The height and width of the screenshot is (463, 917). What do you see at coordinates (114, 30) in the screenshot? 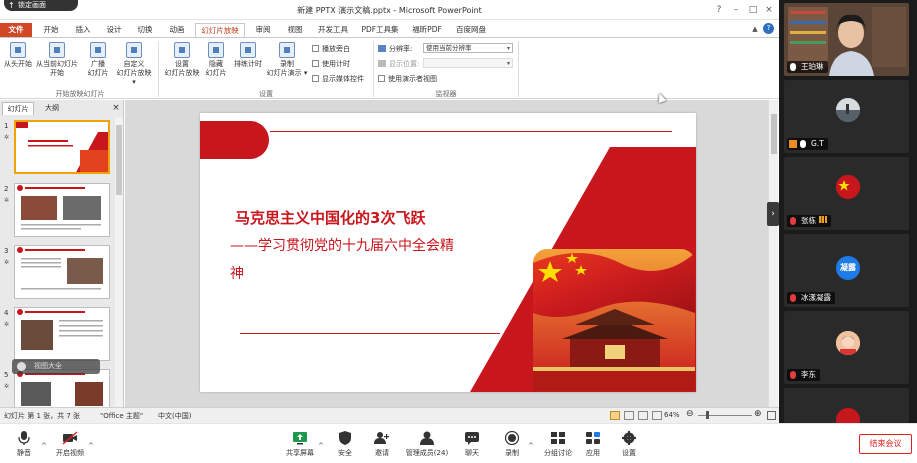
I see `tab-design: 设计` at bounding box center [114, 30].